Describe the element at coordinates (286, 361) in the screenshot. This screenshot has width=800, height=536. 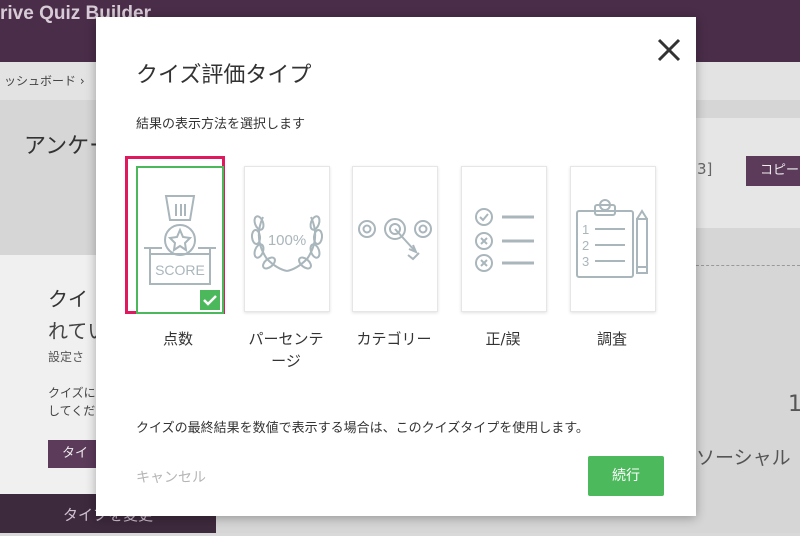
I see `option-percentage-label-line2: ージ` at that location.